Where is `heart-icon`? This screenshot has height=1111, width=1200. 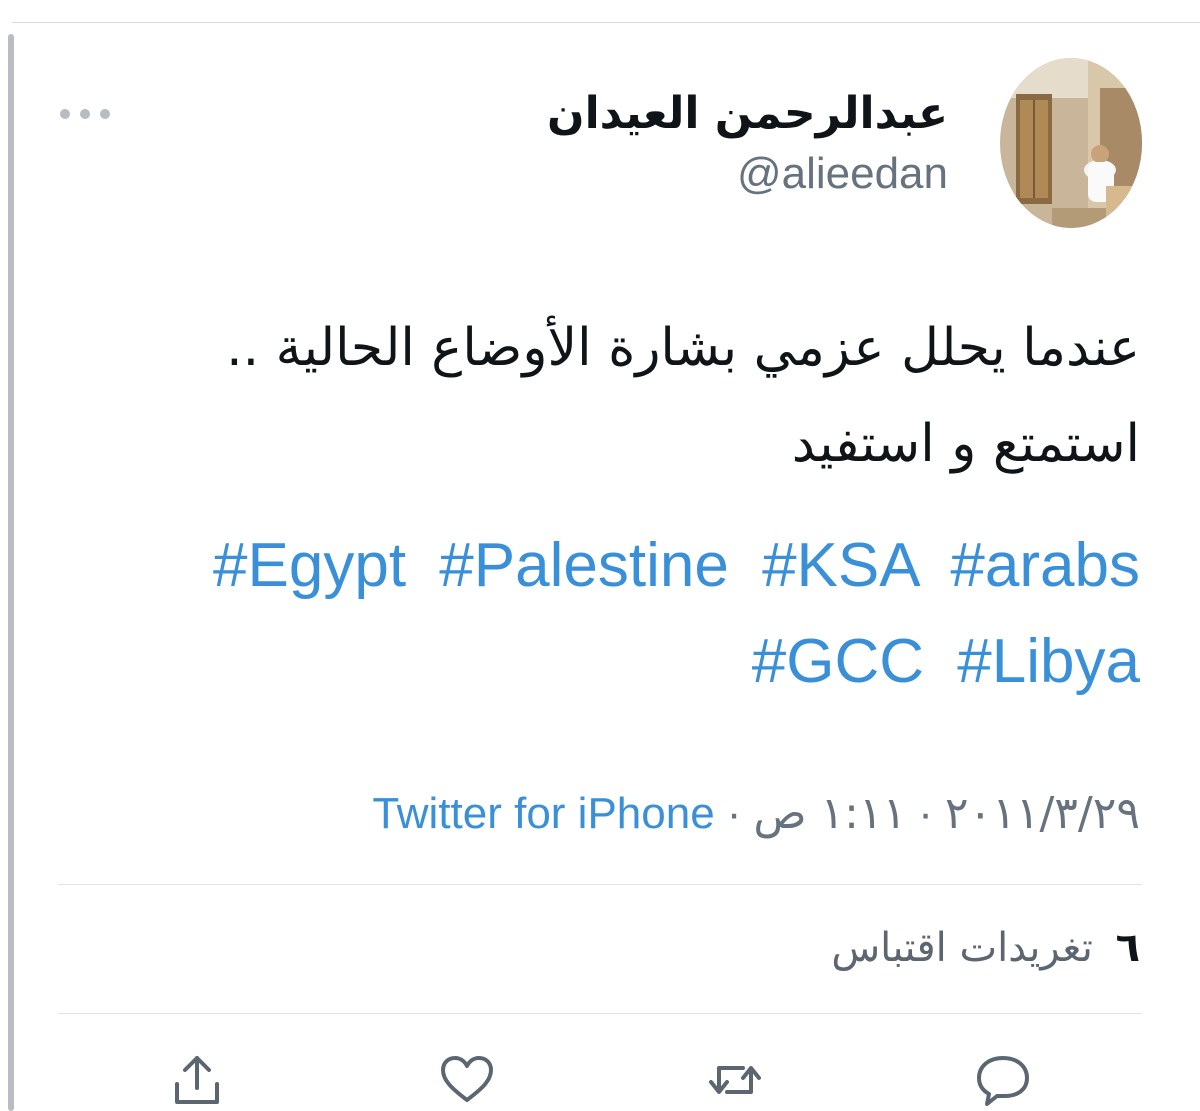
heart-icon is located at coordinates (467, 1079).